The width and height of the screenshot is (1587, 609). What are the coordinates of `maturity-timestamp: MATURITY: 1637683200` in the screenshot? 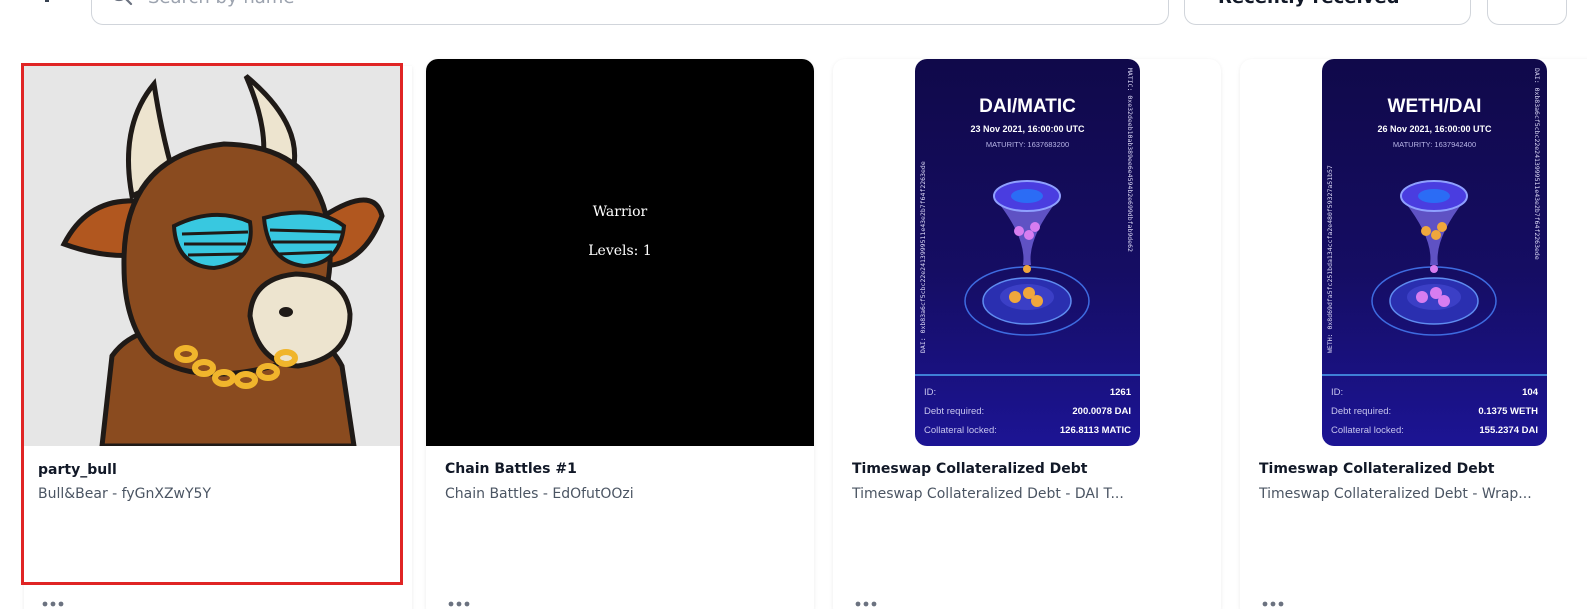 It's located at (1027, 144).